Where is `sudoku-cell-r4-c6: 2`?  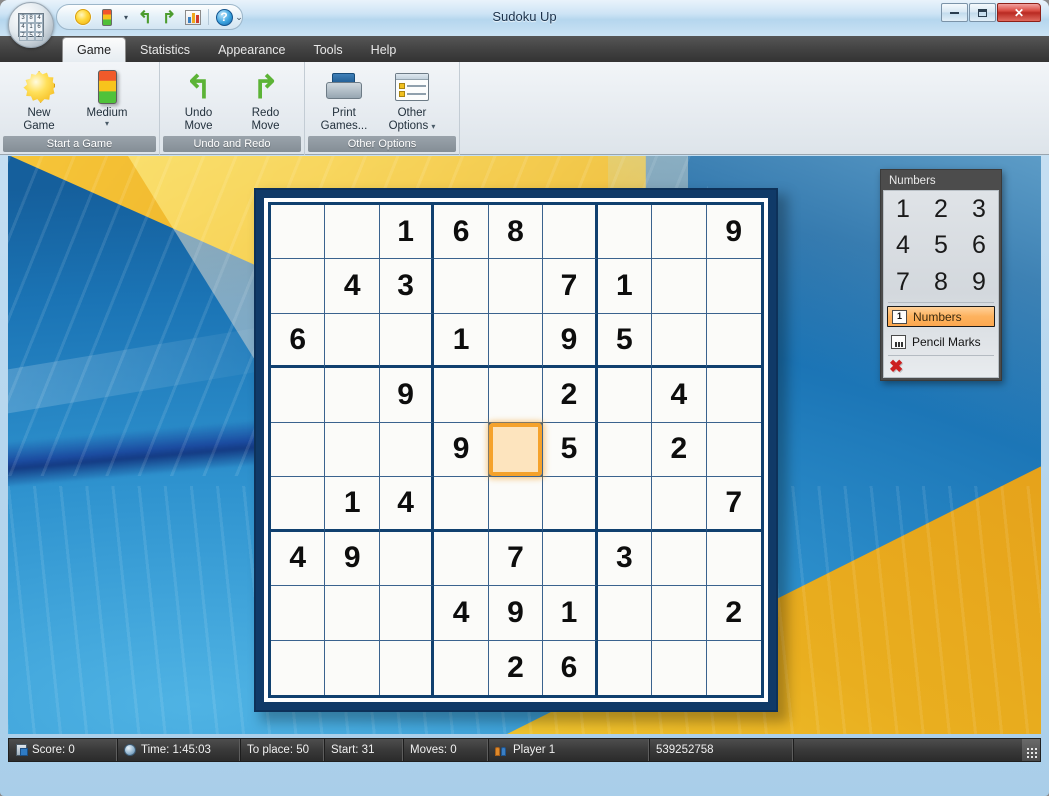 sudoku-cell-r4-c6: 2 is located at coordinates (570, 395).